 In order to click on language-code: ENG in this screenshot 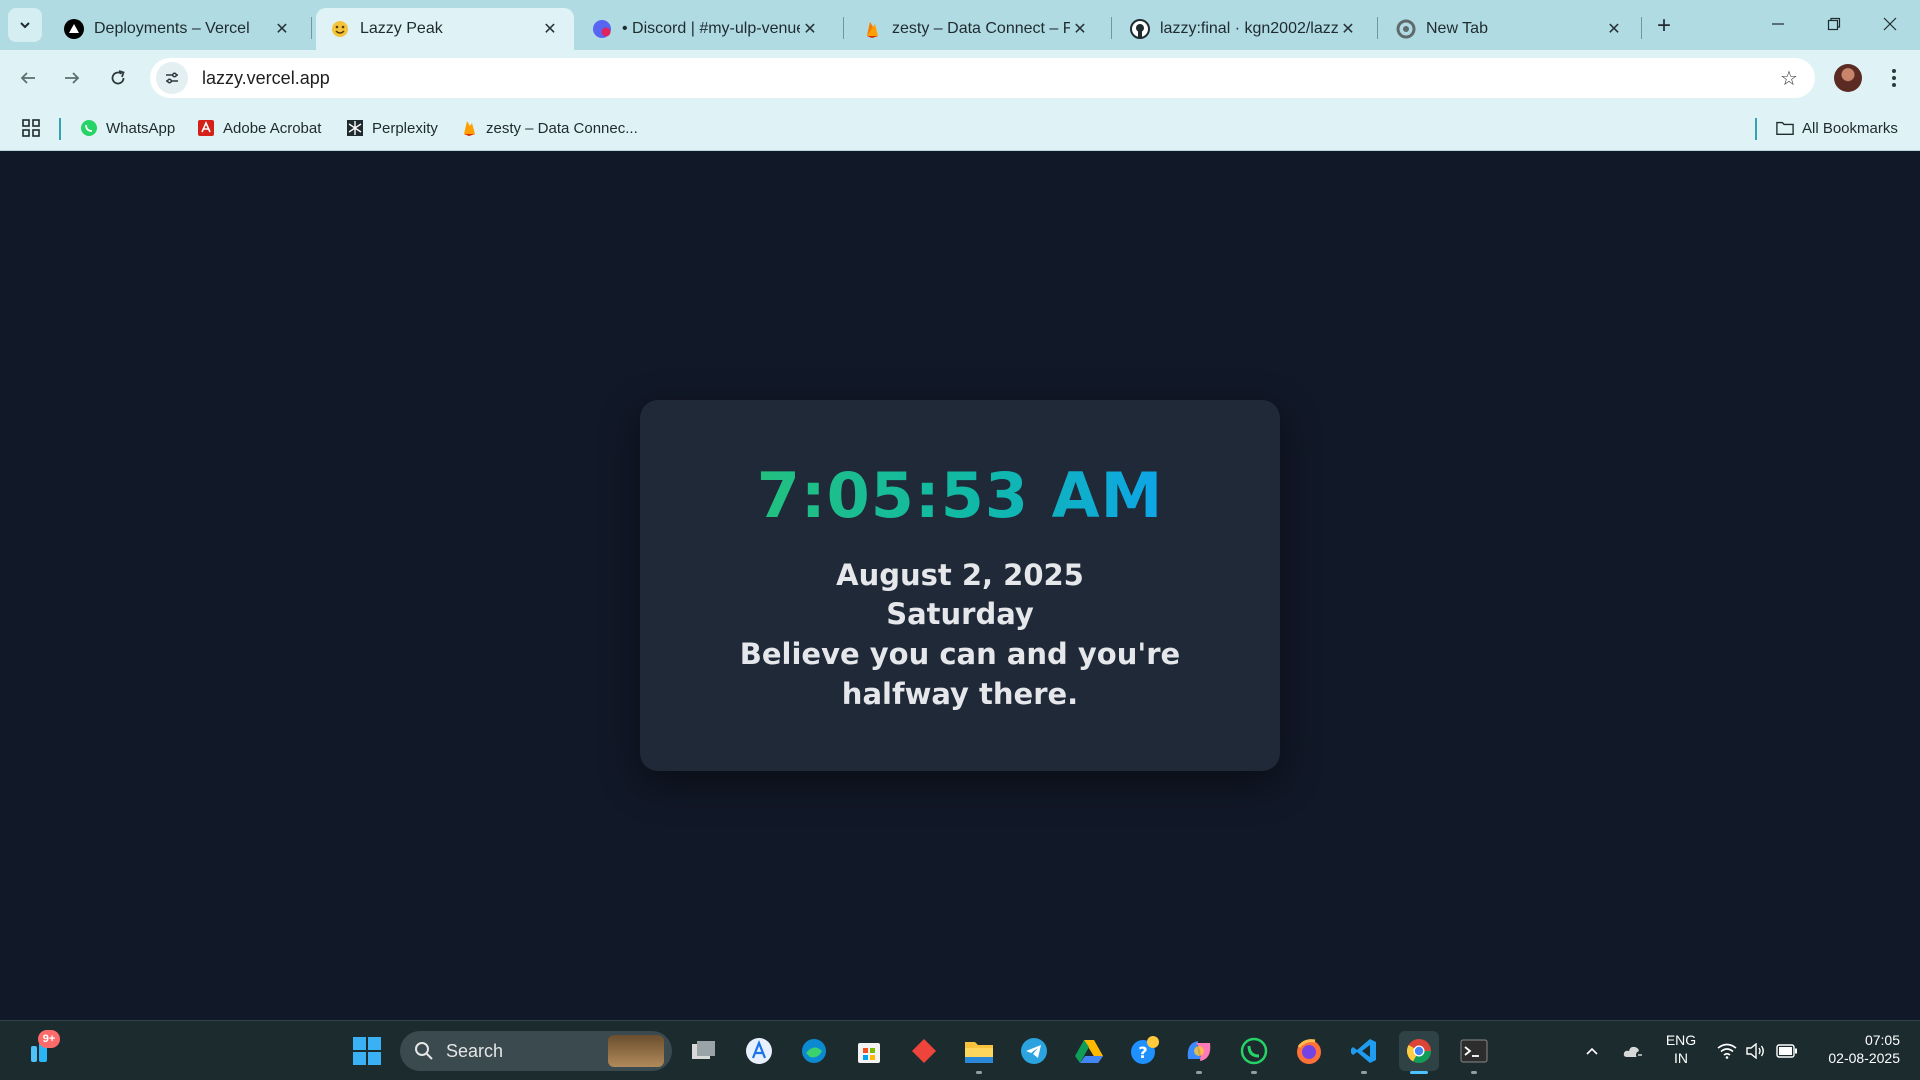, I will do `click(1681, 1040)`.